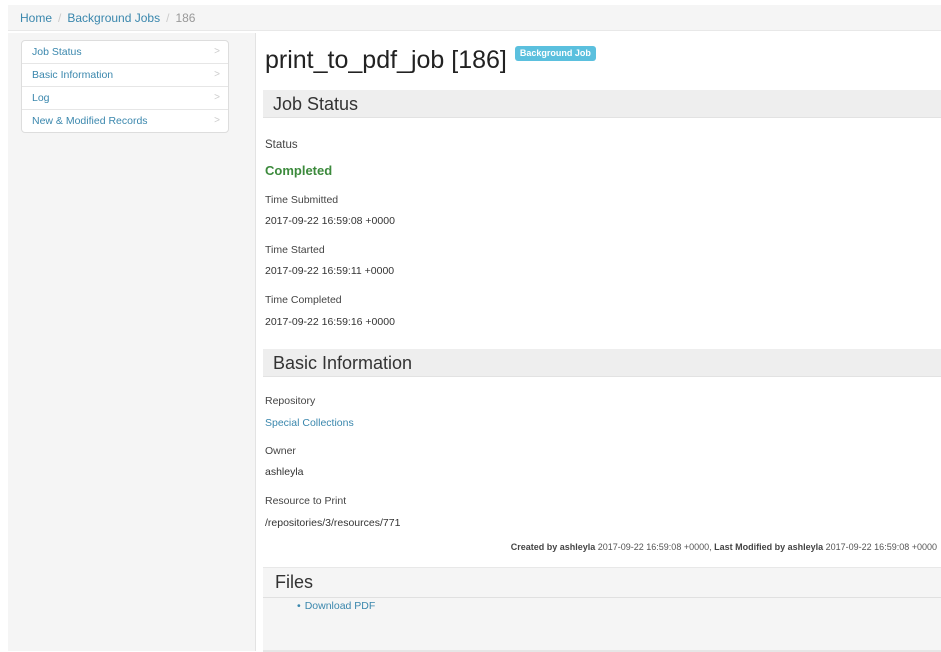  What do you see at coordinates (602, 609) in the screenshot?
I see `files-section: Files • Download PDF` at bounding box center [602, 609].